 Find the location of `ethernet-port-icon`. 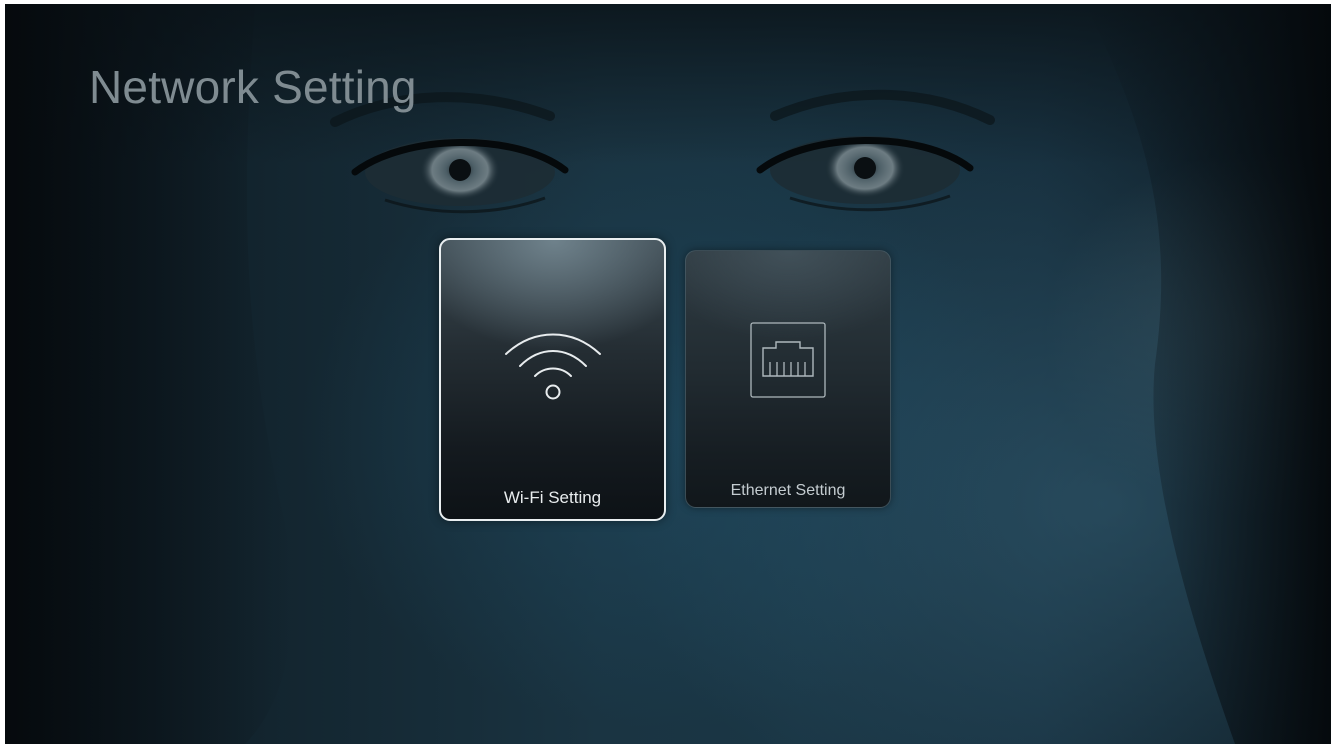

ethernet-port-icon is located at coordinates (788, 360).